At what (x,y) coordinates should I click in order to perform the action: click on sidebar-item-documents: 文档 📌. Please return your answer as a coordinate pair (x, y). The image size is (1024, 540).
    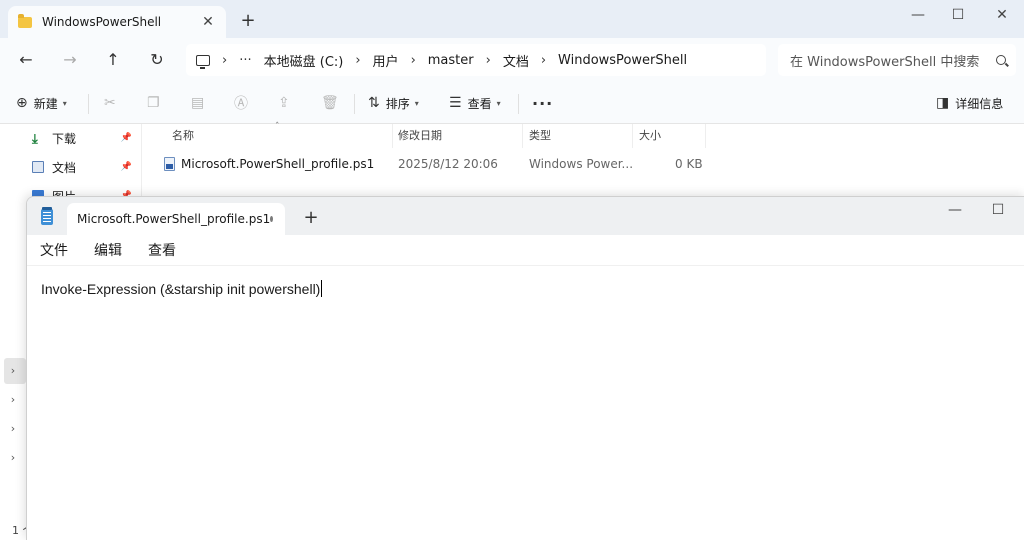
    Looking at the image, I should click on (82, 167).